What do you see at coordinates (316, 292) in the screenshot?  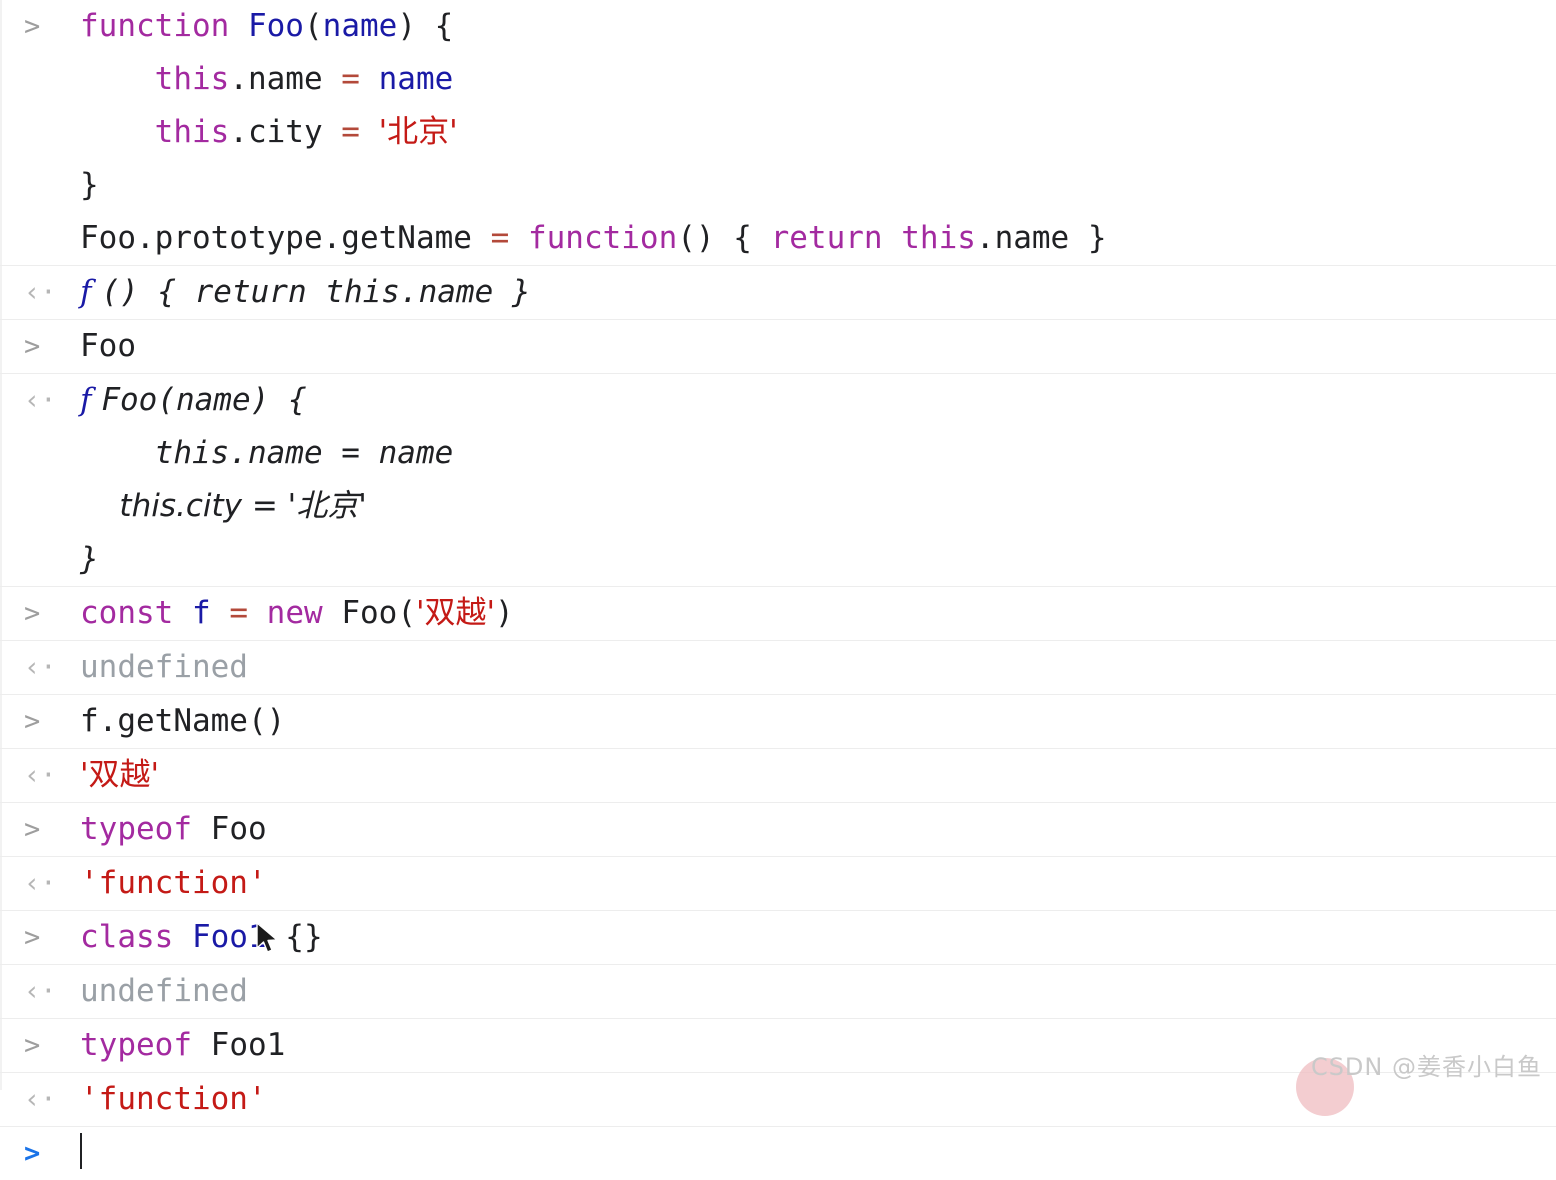 I see `token: () { return this.name }` at bounding box center [316, 292].